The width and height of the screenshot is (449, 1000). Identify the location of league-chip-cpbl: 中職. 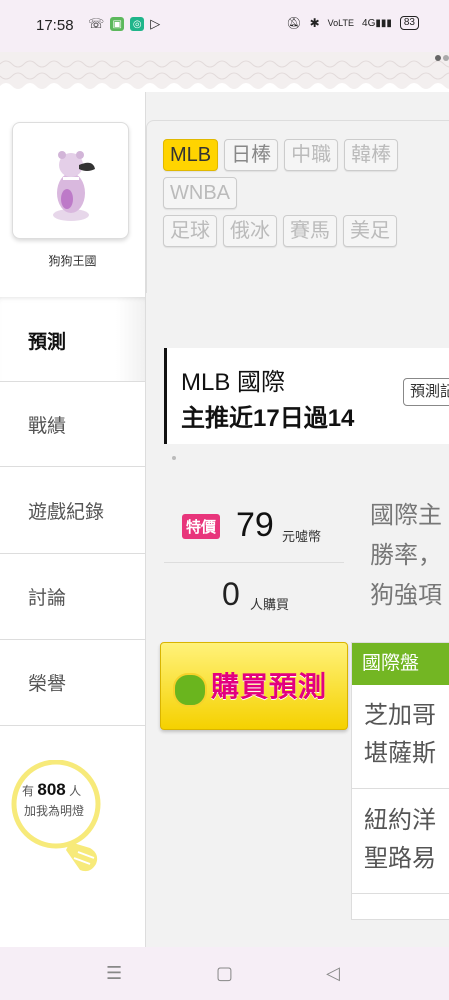
(311, 155).